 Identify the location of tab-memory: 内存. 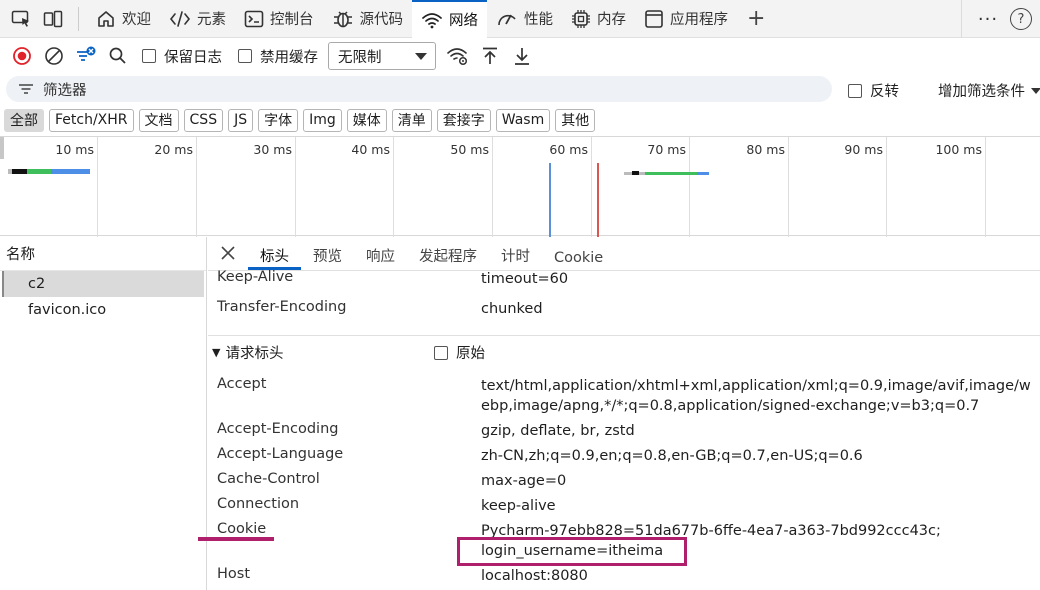
(598, 19).